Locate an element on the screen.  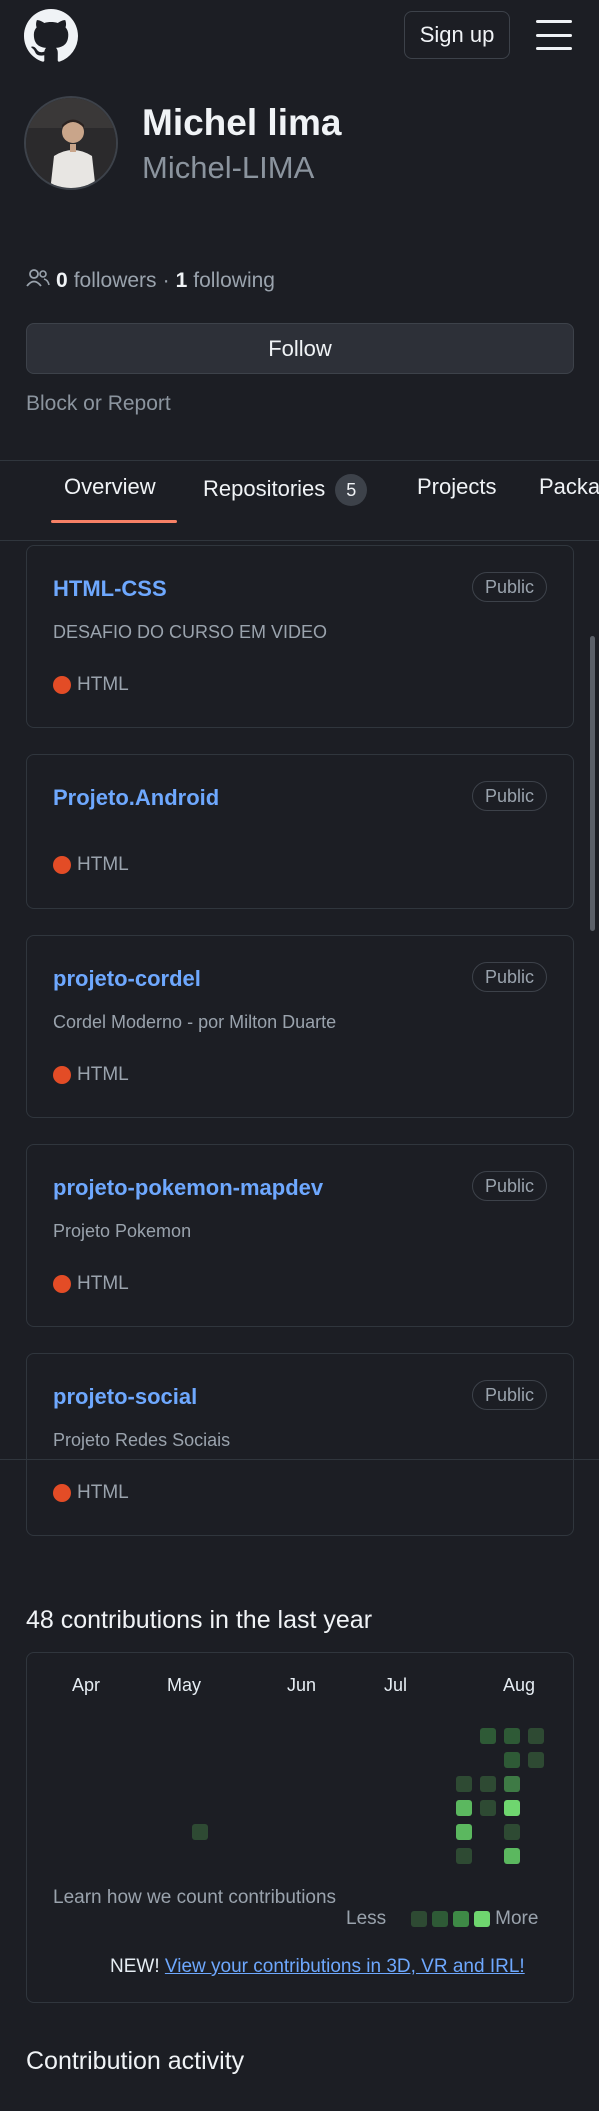
sign-up-button: Sign up is located at coordinates (457, 35).